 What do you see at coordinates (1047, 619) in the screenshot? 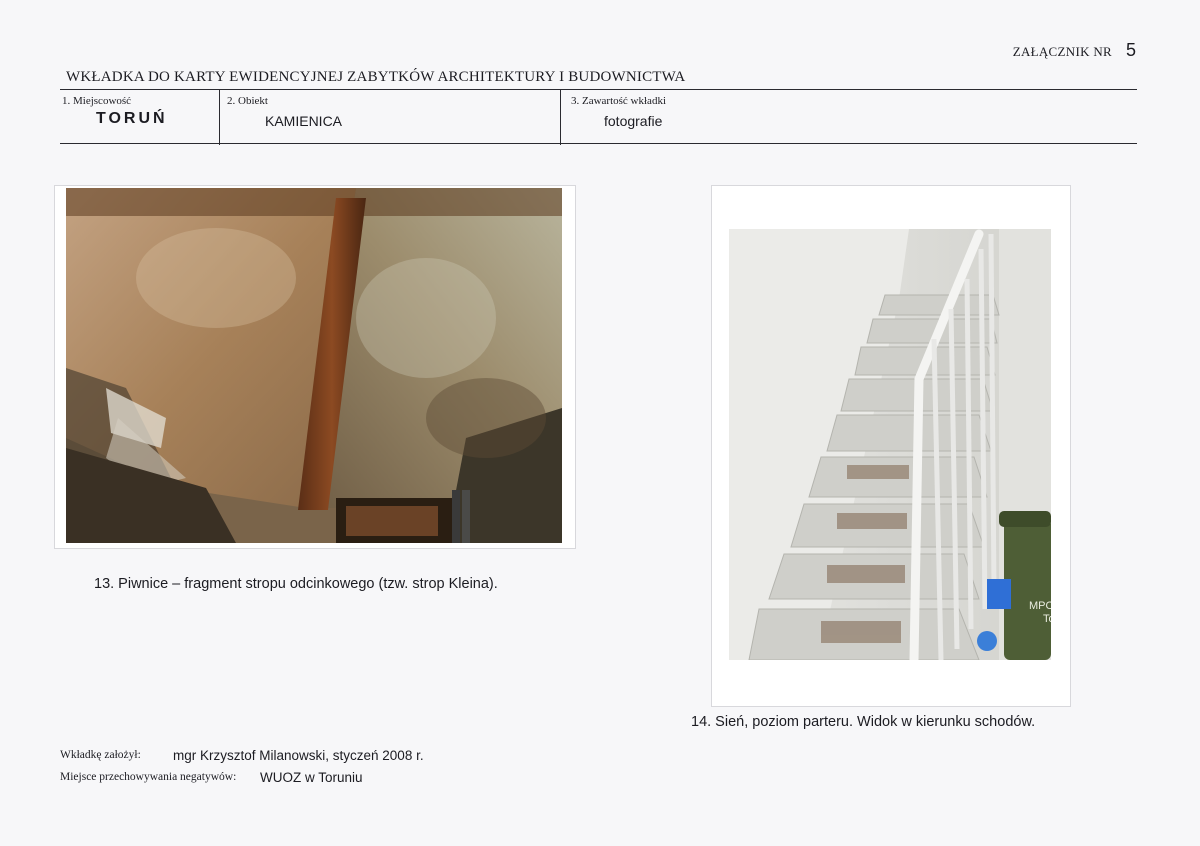
I see `bin-label-to: To` at bounding box center [1047, 619].